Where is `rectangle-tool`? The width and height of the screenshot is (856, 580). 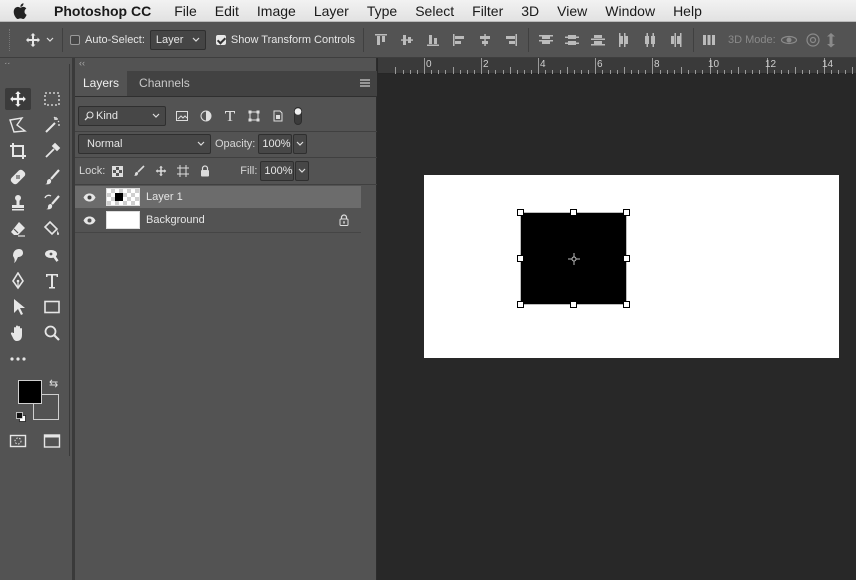 rectangle-tool is located at coordinates (52, 307).